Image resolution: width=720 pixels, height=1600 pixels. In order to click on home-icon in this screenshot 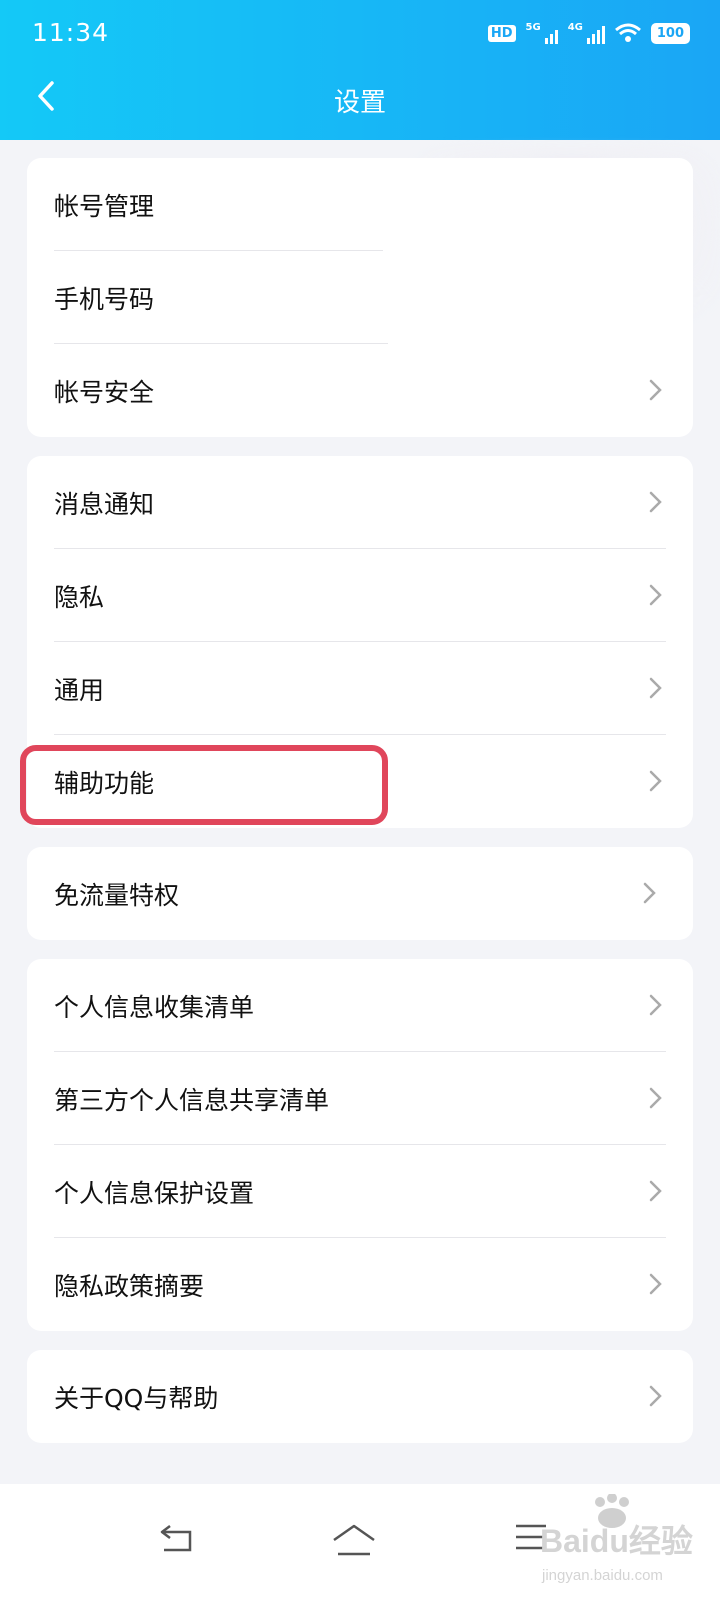, I will do `click(354, 1540)`.